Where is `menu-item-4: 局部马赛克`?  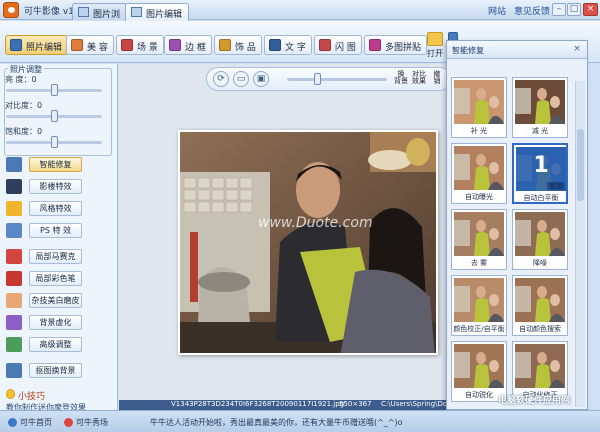 menu-item-4: 局部马赛克 is located at coordinates (59, 257).